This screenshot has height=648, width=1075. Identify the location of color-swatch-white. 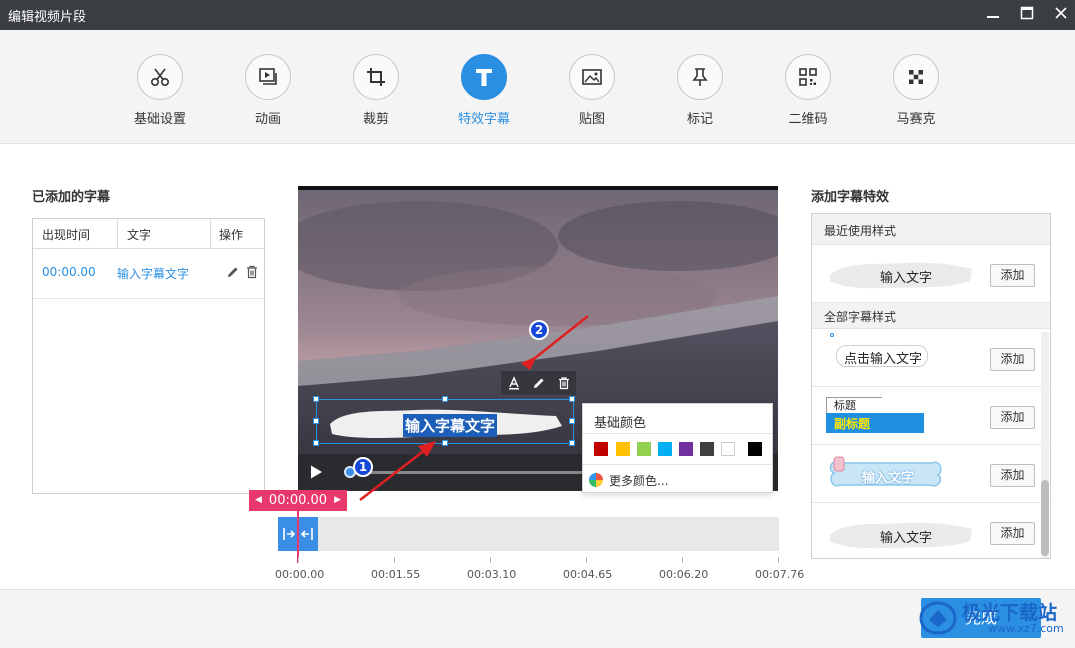
(728, 449).